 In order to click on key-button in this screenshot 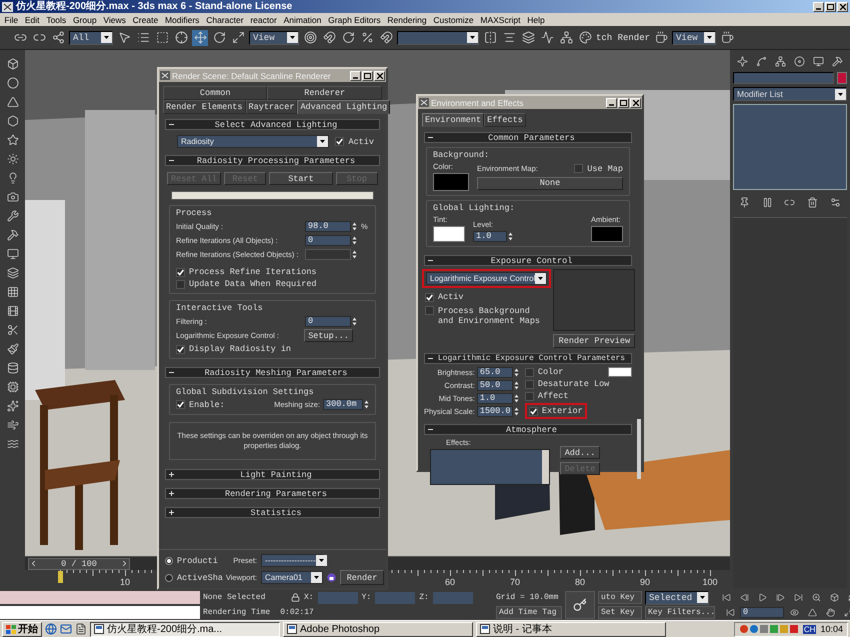, I will do `click(580, 605)`.